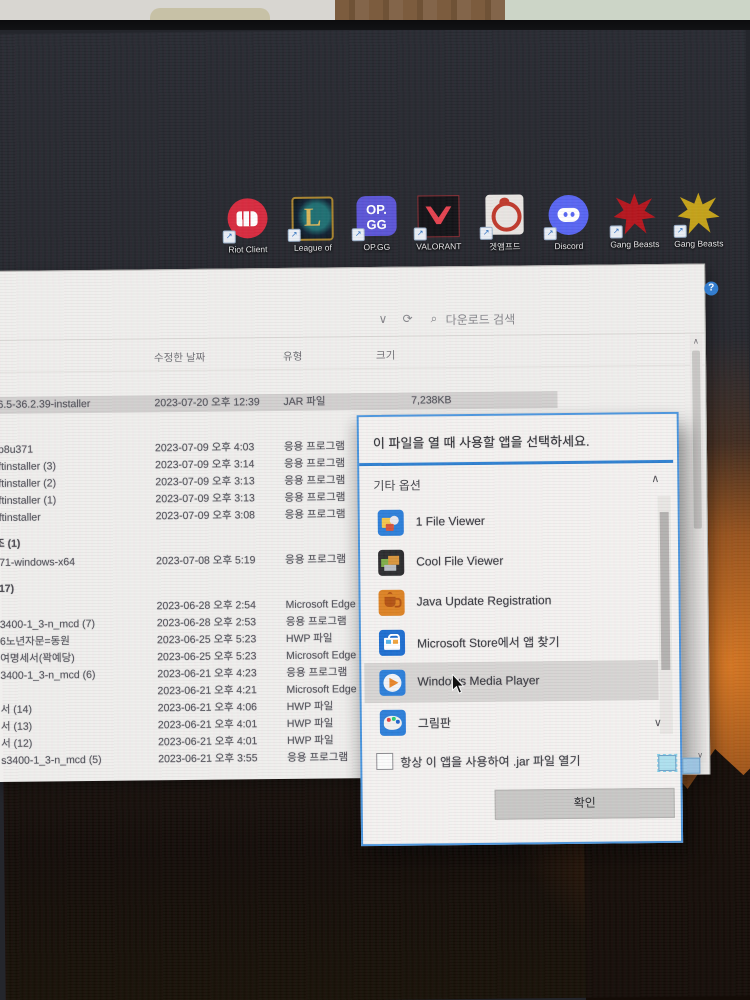 The width and height of the screenshot is (750, 1000). Describe the element at coordinates (206, 623) in the screenshot. I see `file-date: 2023-06-28 오후 2:53` at that location.